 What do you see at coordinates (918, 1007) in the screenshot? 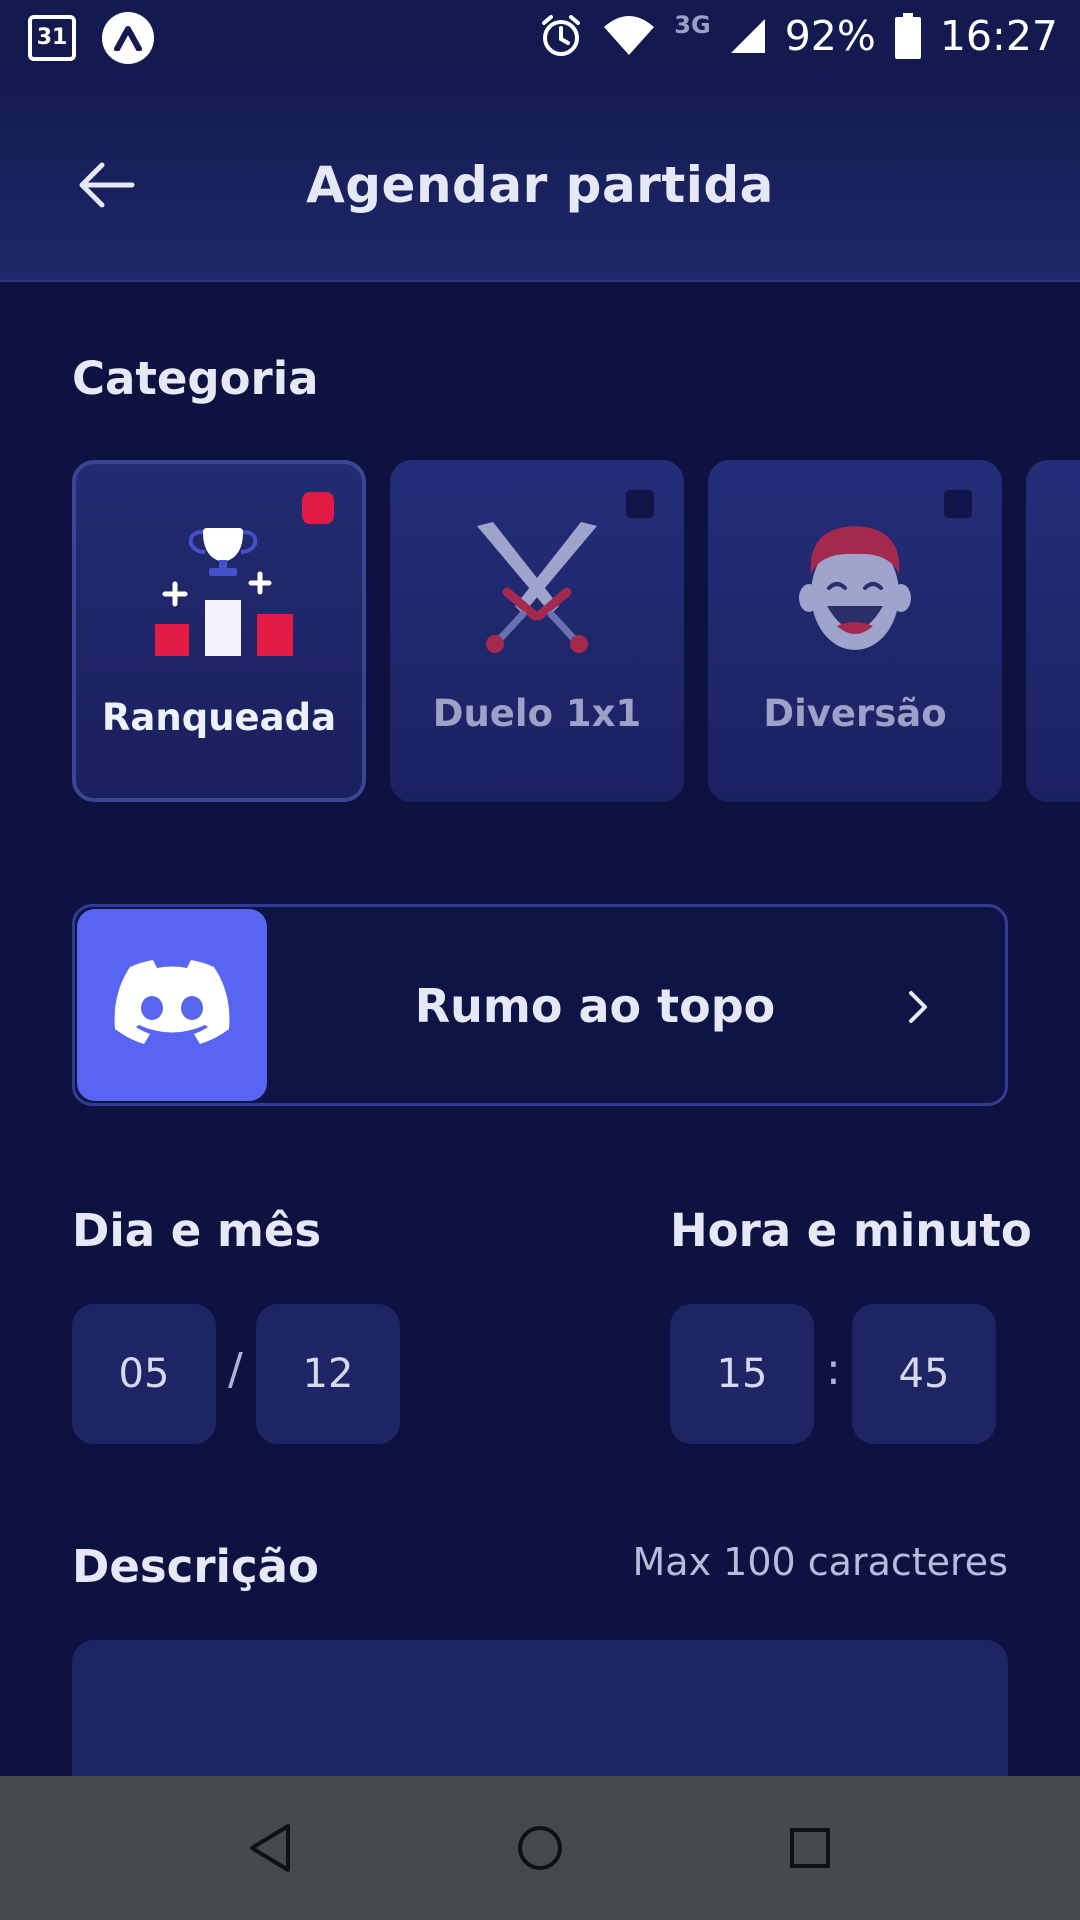
I see `chevron-right-icon` at bounding box center [918, 1007].